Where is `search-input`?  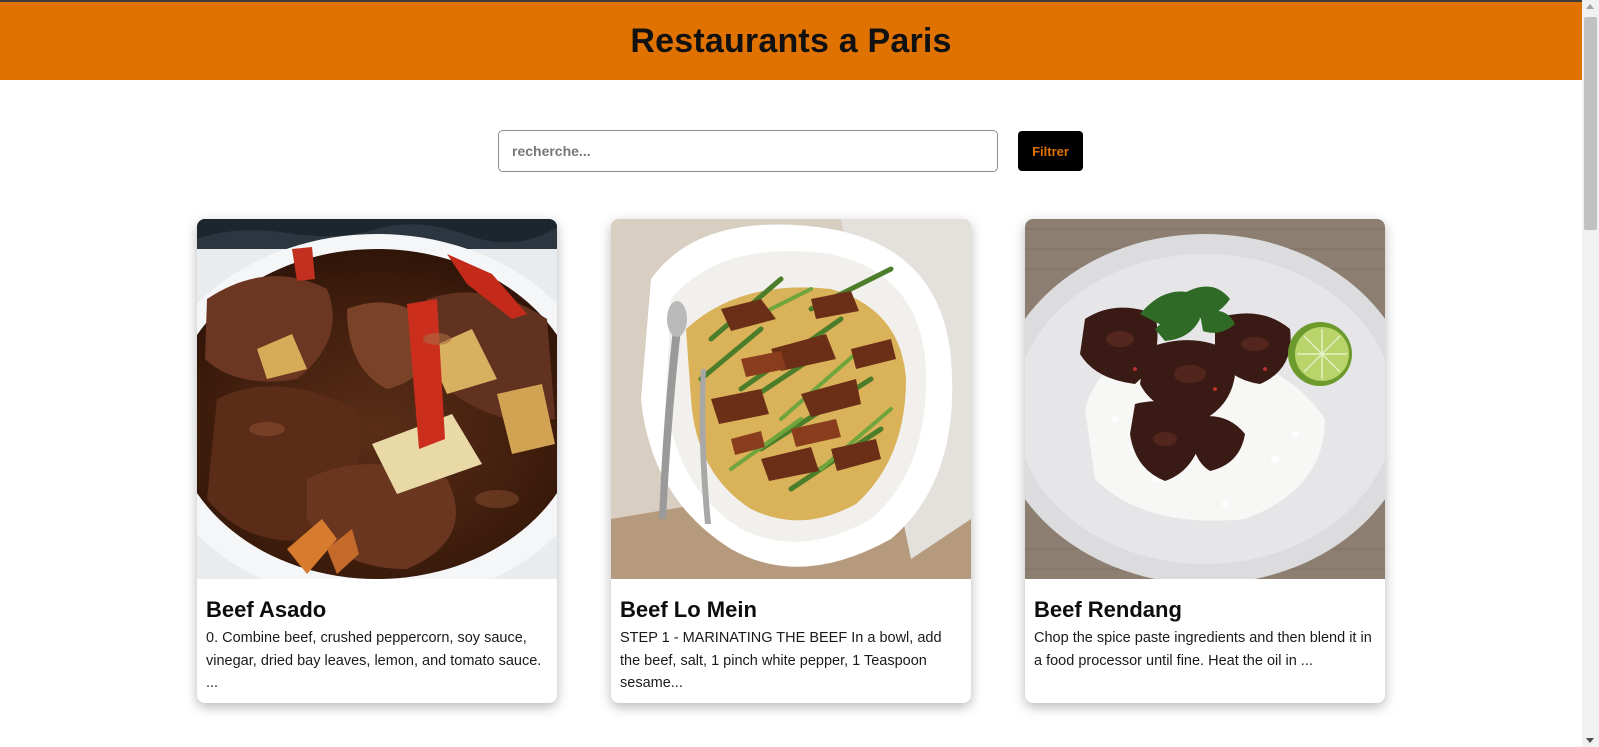 search-input is located at coordinates (748, 151).